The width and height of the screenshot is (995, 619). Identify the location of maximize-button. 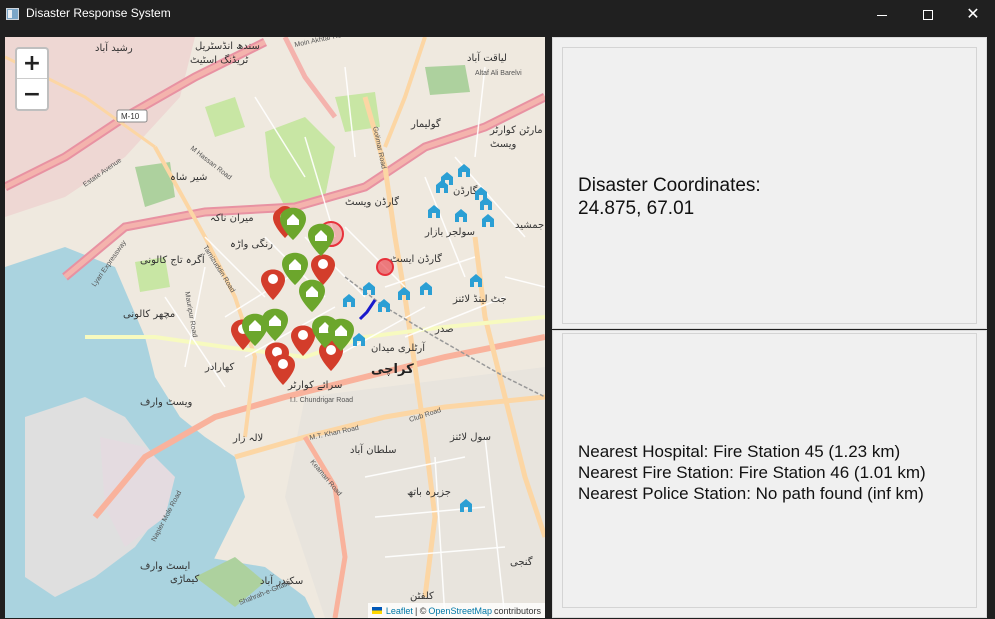
(928, 15).